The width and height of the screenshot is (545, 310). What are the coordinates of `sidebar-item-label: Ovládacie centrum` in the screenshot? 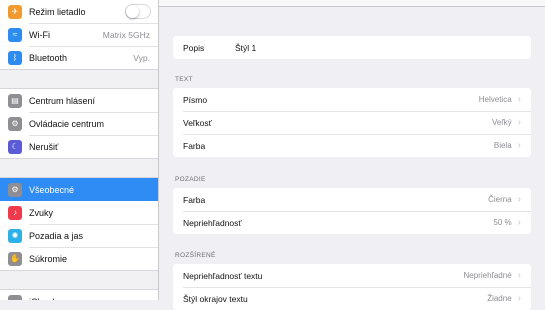 It's located at (67, 123).